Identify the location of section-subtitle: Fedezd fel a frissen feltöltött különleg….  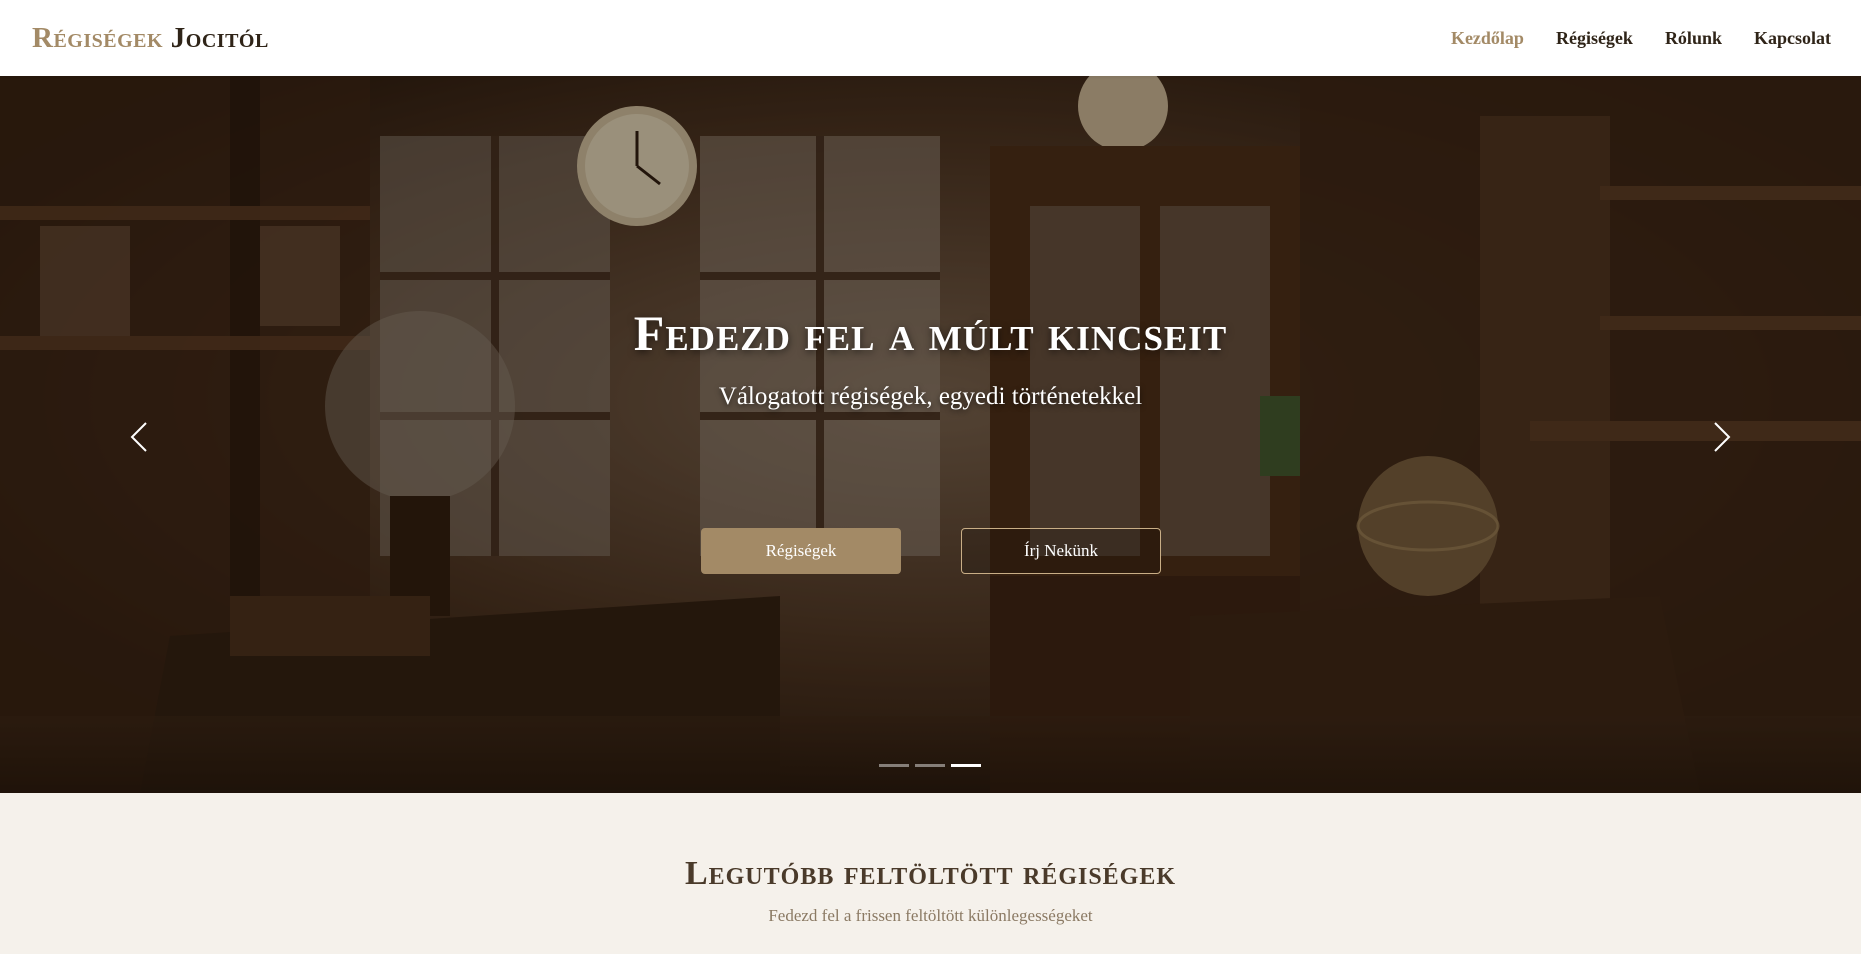
(930, 915).